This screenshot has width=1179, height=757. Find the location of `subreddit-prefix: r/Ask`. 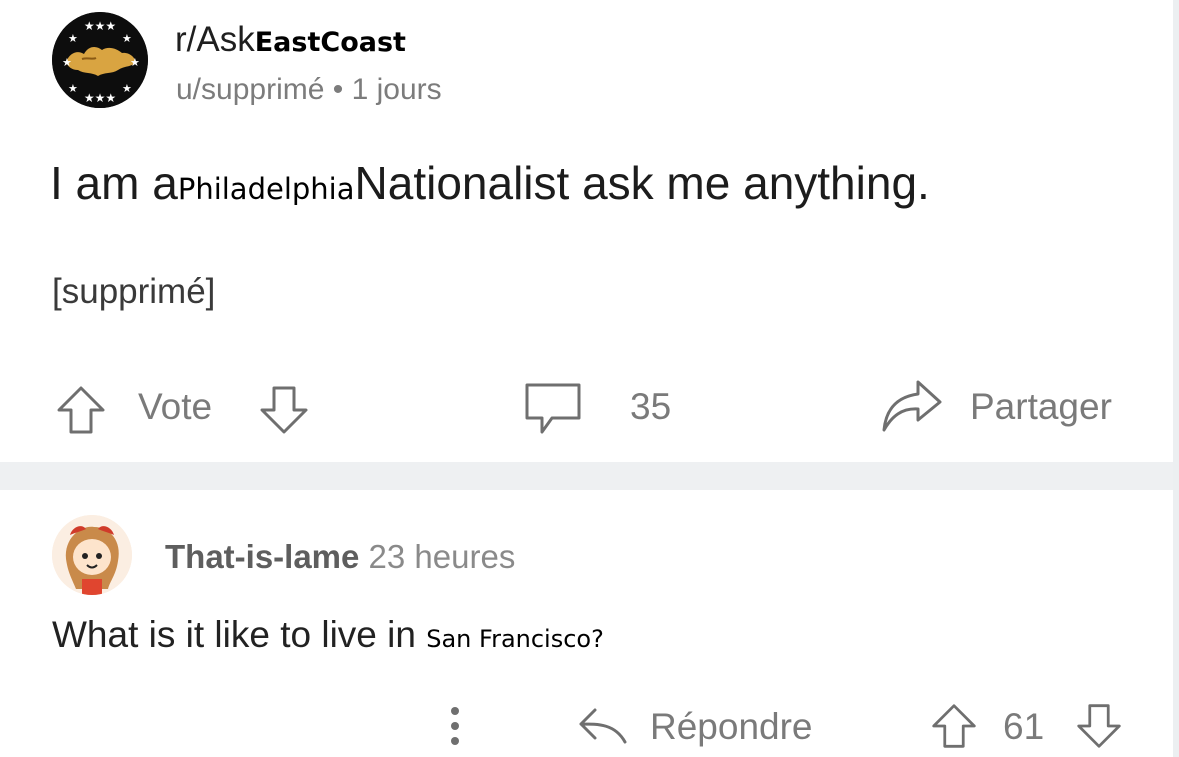

subreddit-prefix: r/Ask is located at coordinates (215, 39).